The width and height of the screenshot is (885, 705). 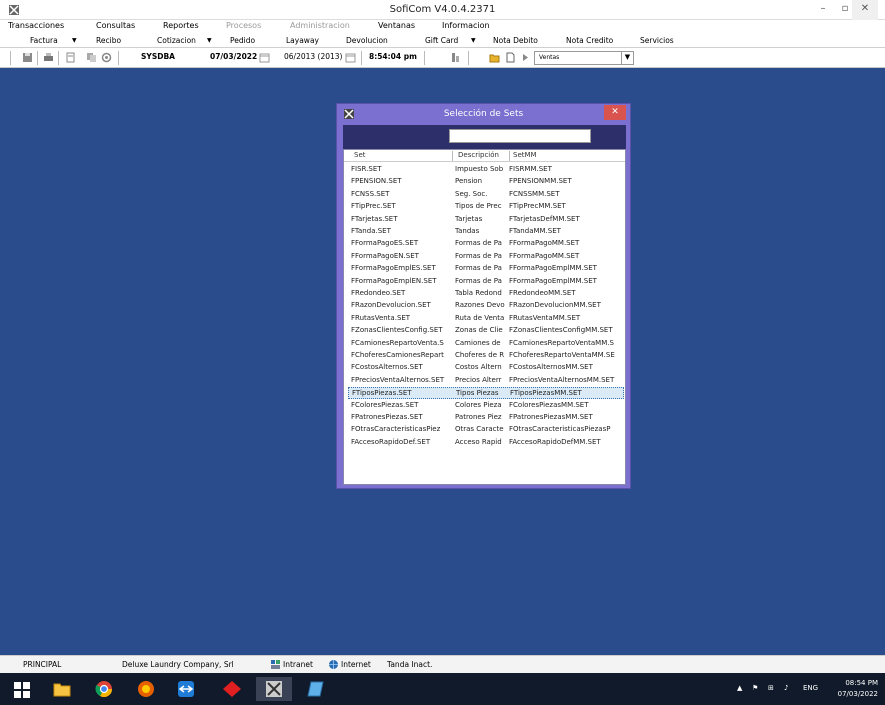 I want to click on taskbar-app-red, so click(x=232, y=689).